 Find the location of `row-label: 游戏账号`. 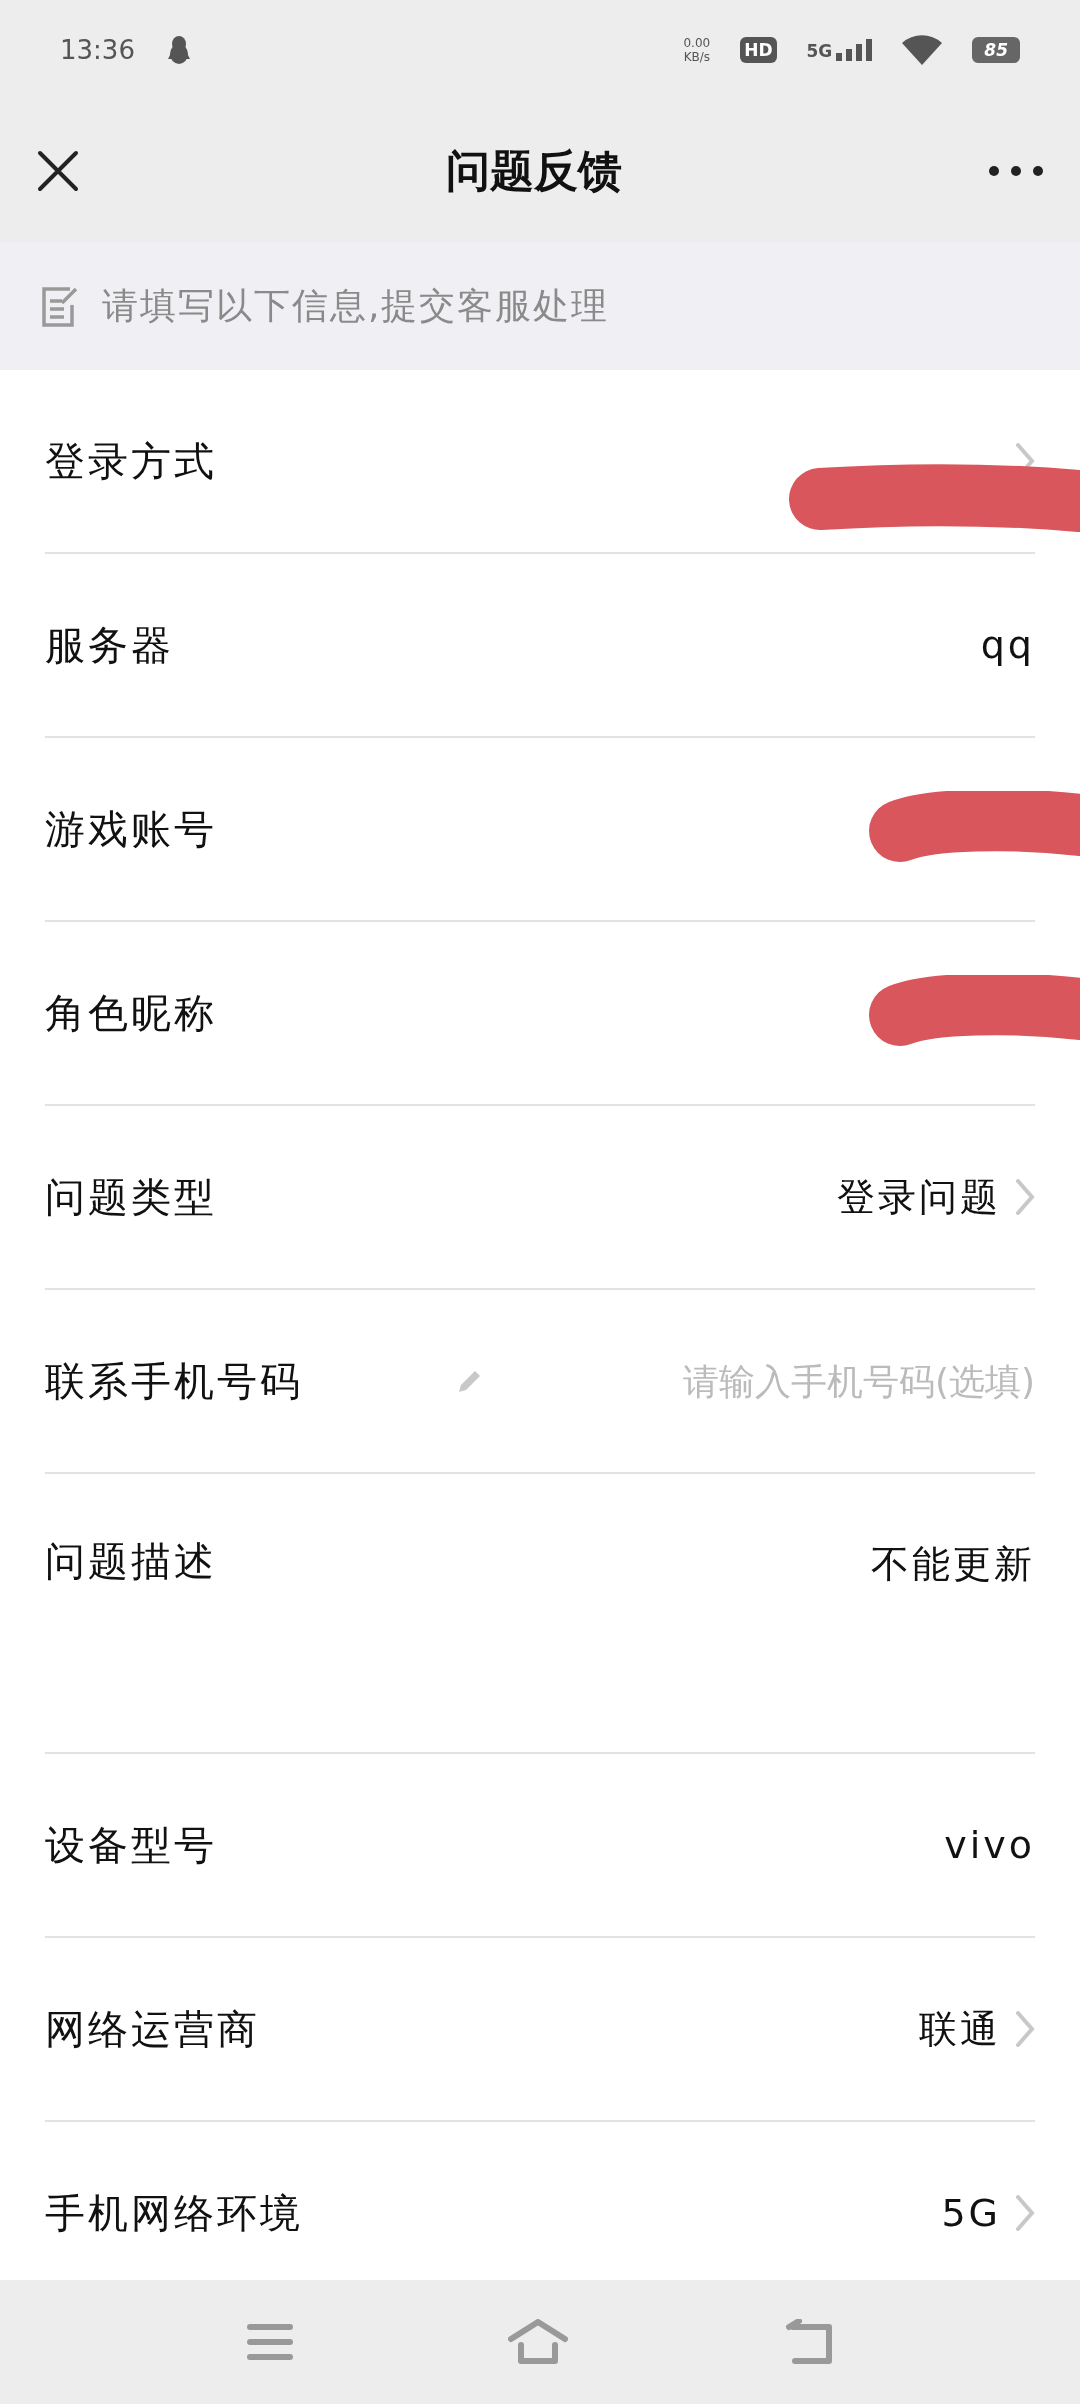

row-label: 游戏账号 is located at coordinates (131, 829).